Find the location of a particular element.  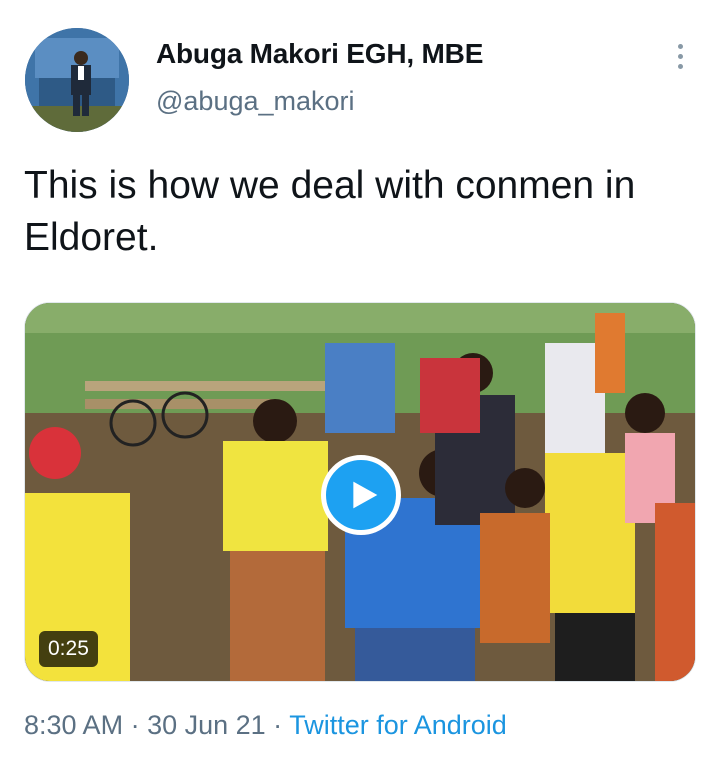

play-icon is located at coordinates (365, 495).